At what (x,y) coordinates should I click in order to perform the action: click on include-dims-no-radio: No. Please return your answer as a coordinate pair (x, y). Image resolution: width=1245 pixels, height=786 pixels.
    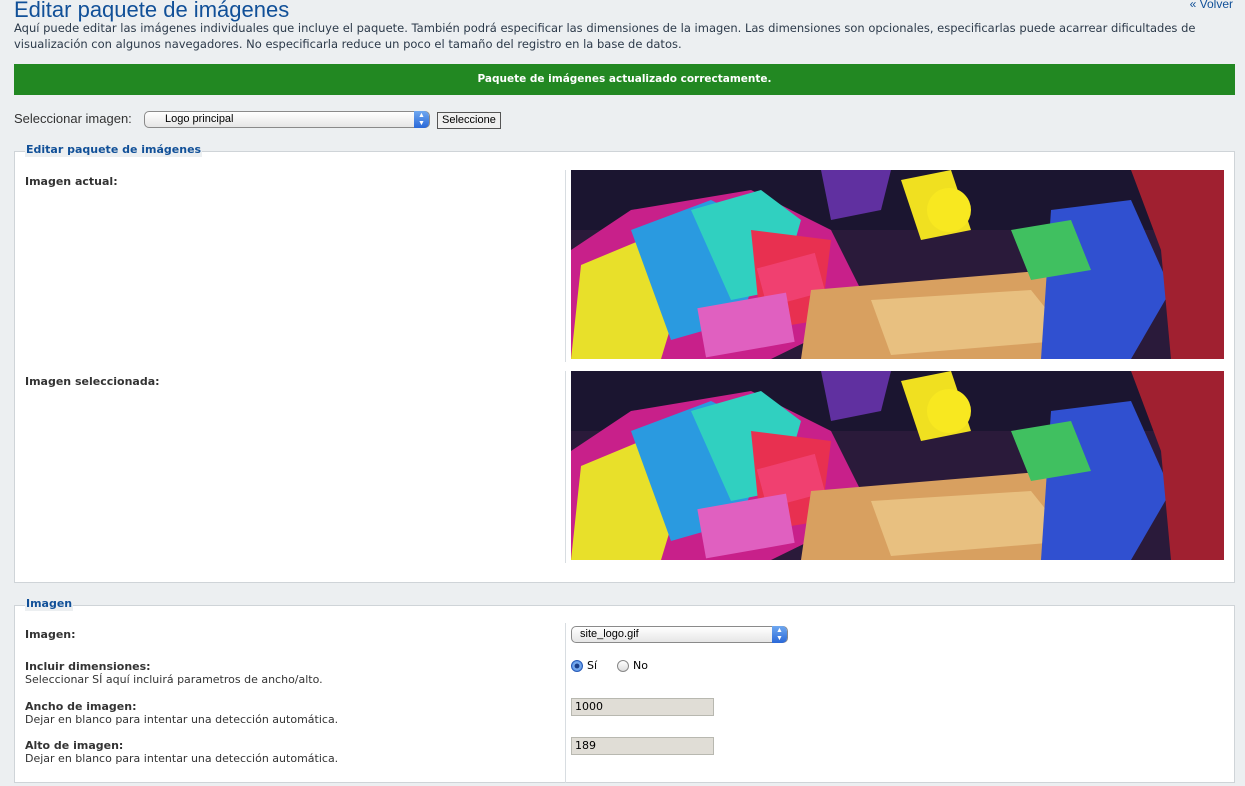
    Looking at the image, I should click on (632, 665).